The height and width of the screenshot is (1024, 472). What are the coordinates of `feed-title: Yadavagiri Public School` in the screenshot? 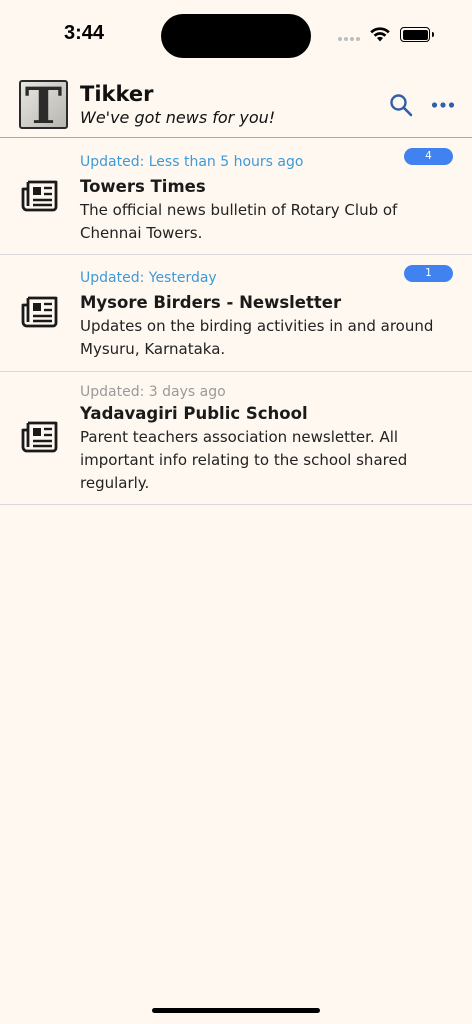 It's located at (194, 413).